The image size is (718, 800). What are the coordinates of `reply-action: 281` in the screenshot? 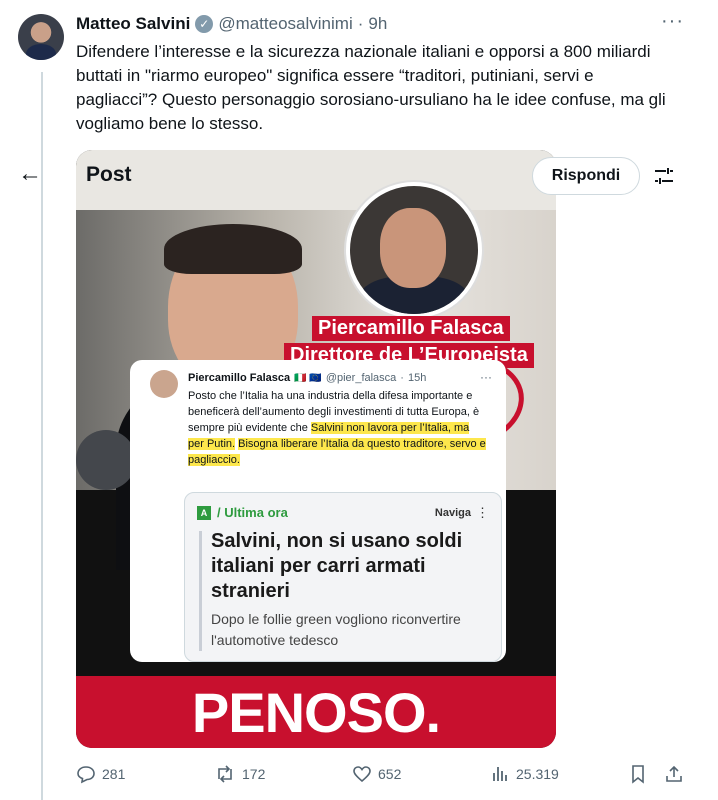 It's located at (100, 774).